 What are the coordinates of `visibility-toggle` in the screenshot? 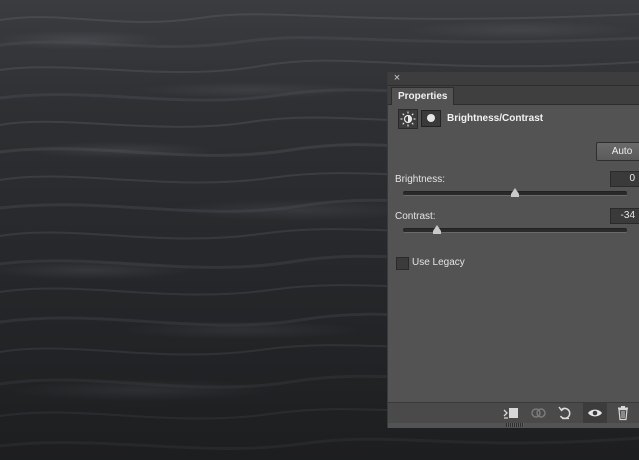 It's located at (595, 413).